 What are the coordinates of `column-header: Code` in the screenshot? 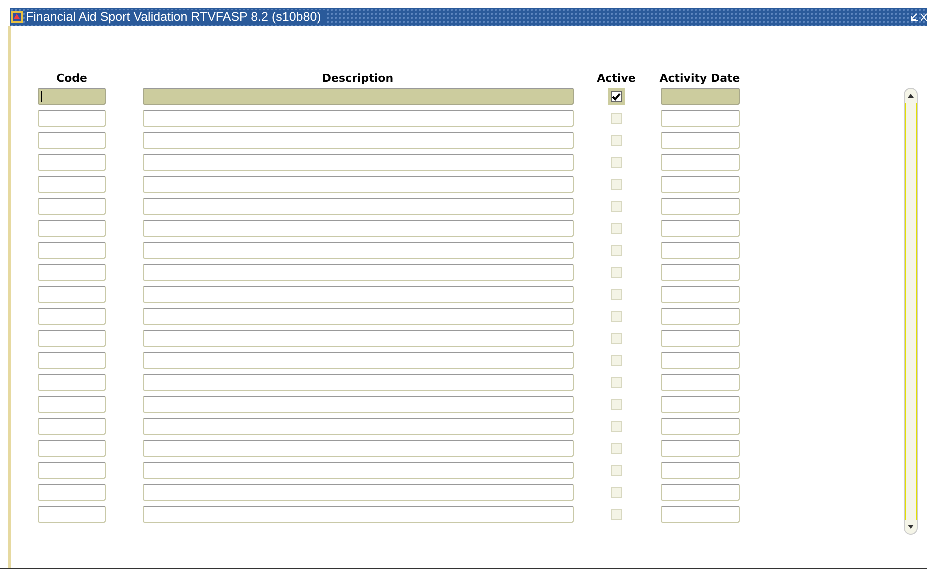 It's located at (72, 78).